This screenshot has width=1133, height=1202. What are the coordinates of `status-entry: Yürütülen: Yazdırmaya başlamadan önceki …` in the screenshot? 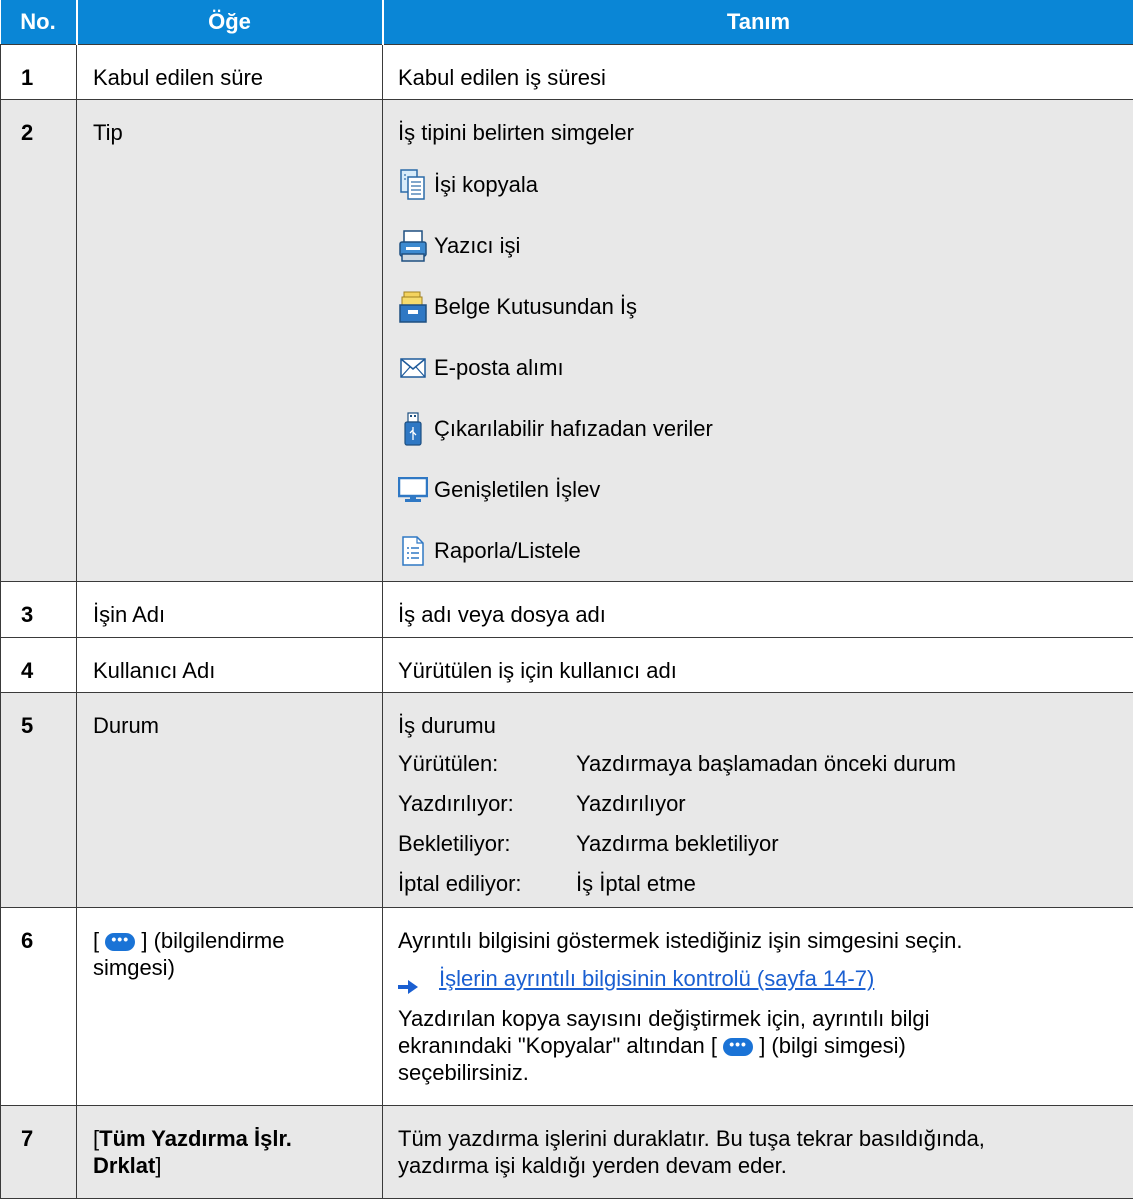 It's located at (760, 763).